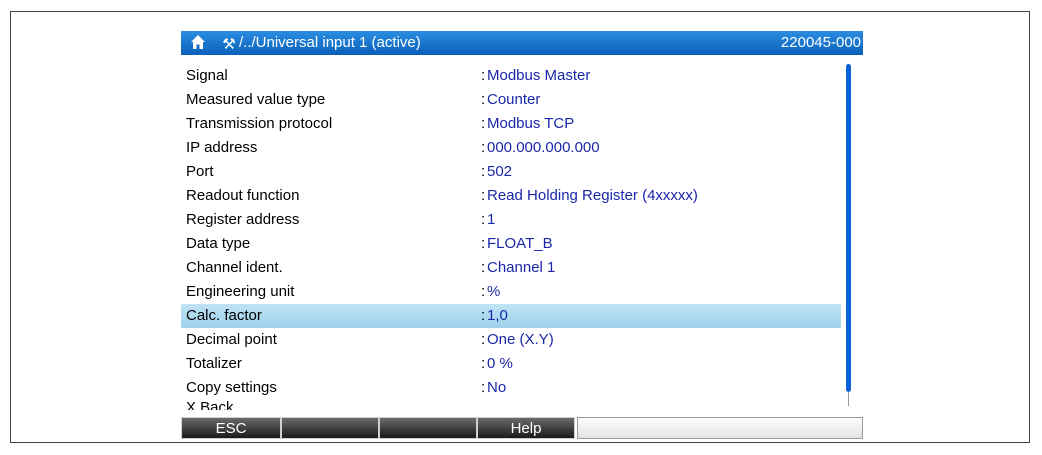 The width and height of the screenshot is (1042, 455). I want to click on list-item-calc-factor: Calc. factor : 1,0, so click(511, 316).